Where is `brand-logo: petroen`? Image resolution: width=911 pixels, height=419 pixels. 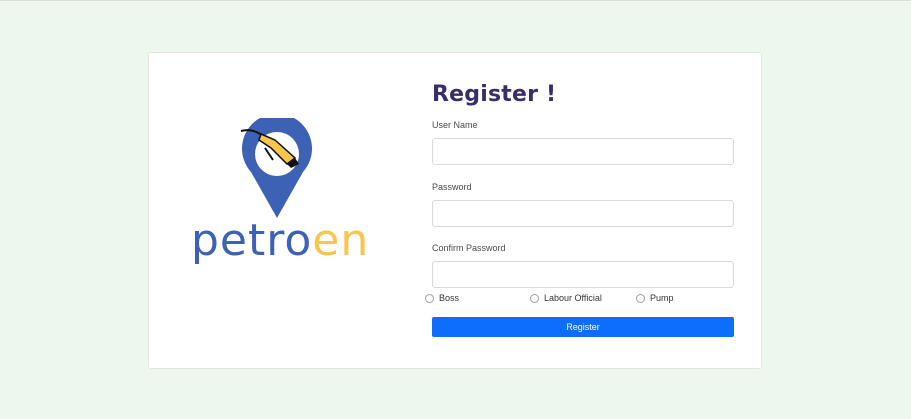 brand-logo: petroen is located at coordinates (279, 198).